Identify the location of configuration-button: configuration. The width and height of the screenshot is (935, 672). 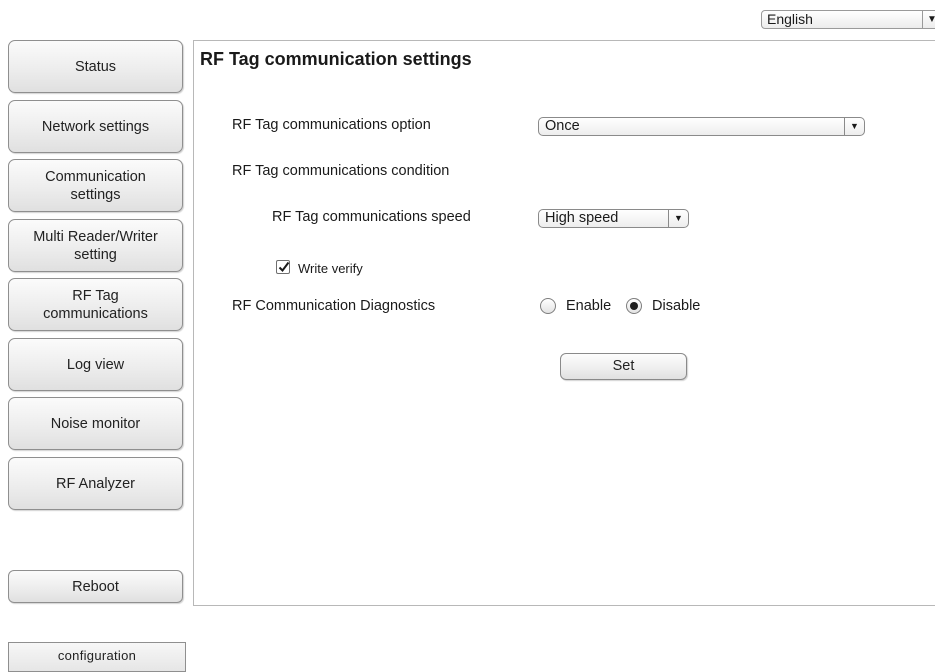
(97, 657).